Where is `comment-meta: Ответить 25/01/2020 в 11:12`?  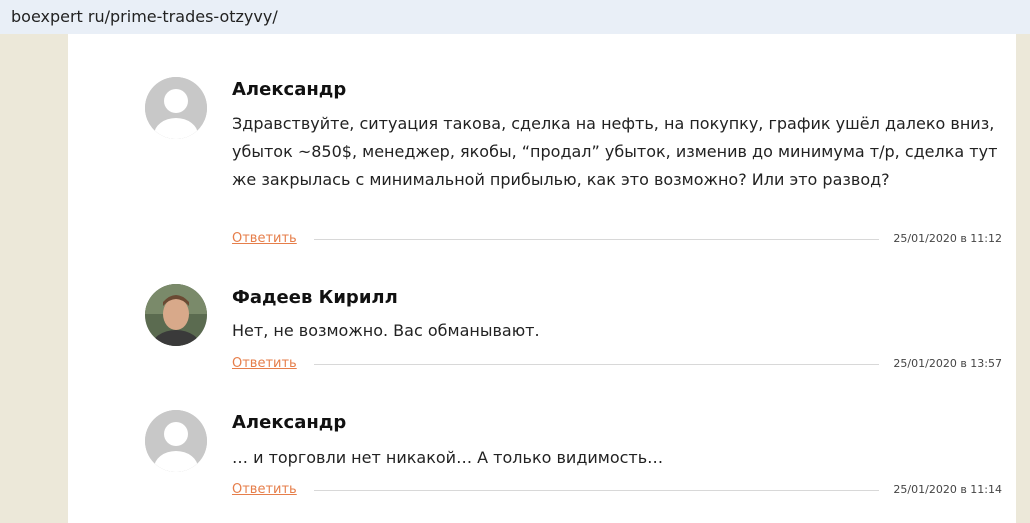
comment-meta: Ответить 25/01/2020 в 11:12 is located at coordinates (617, 239).